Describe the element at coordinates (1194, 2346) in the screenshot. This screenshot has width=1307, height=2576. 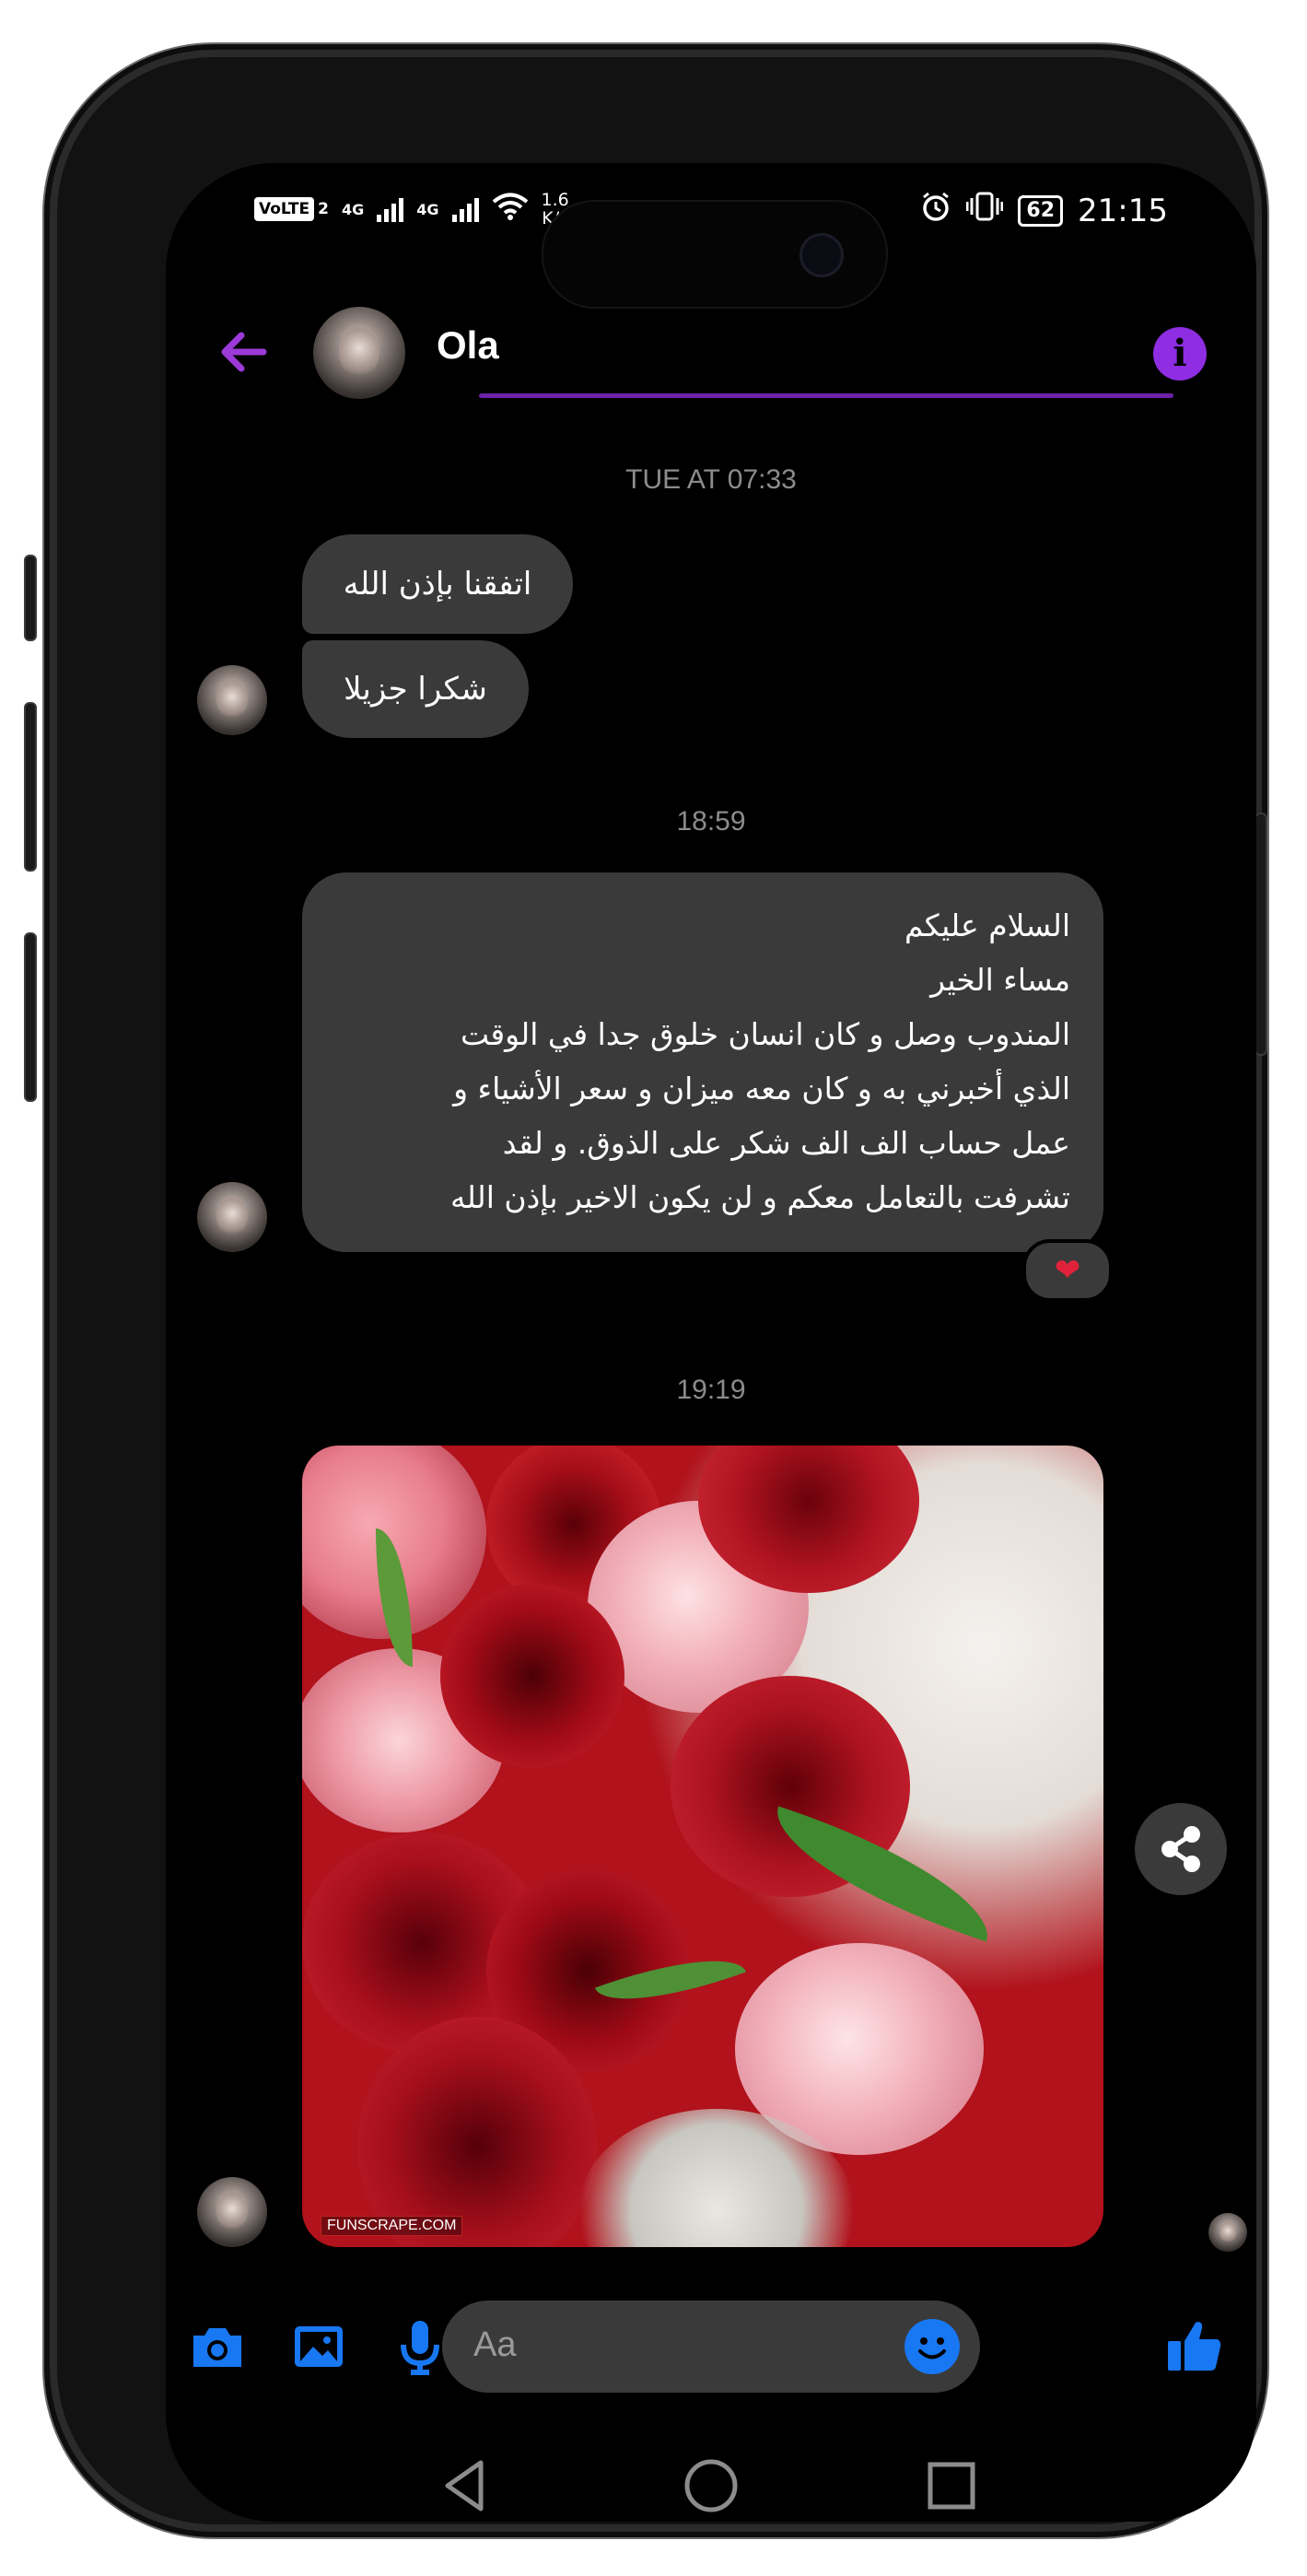
I see `thumbs-up-icon` at that location.